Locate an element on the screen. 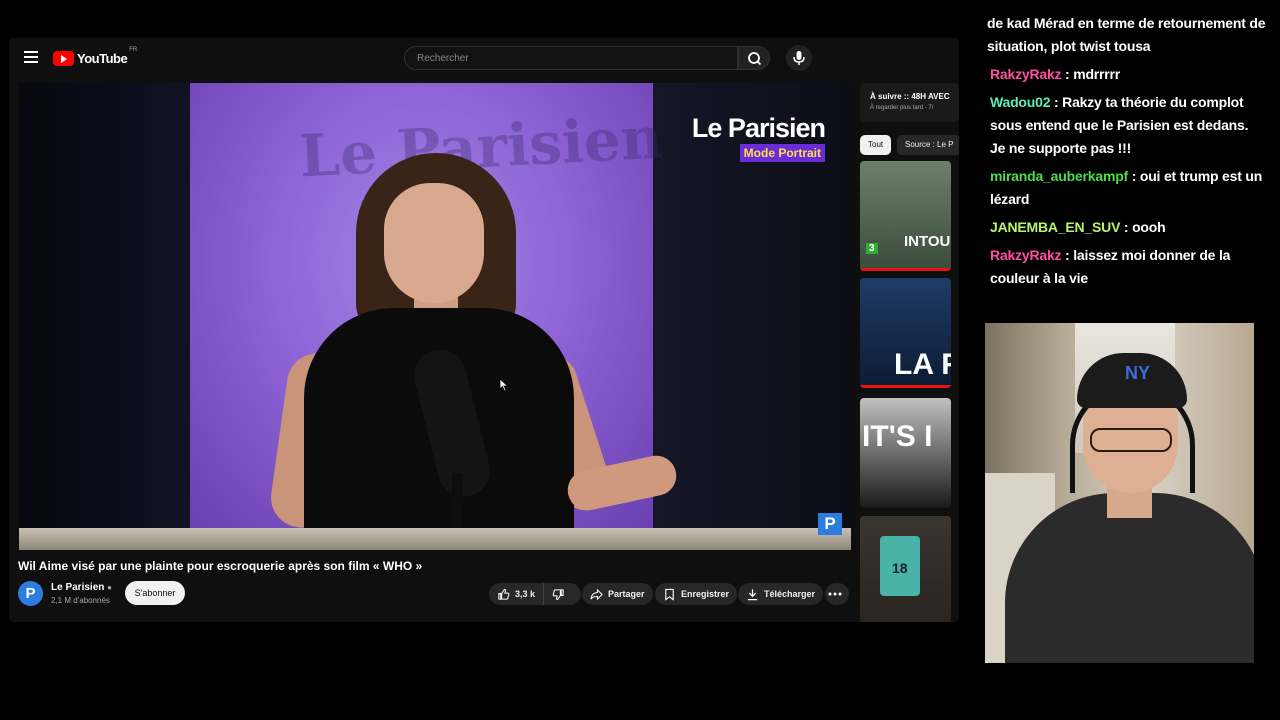  search-icon is located at coordinates (755, 59).